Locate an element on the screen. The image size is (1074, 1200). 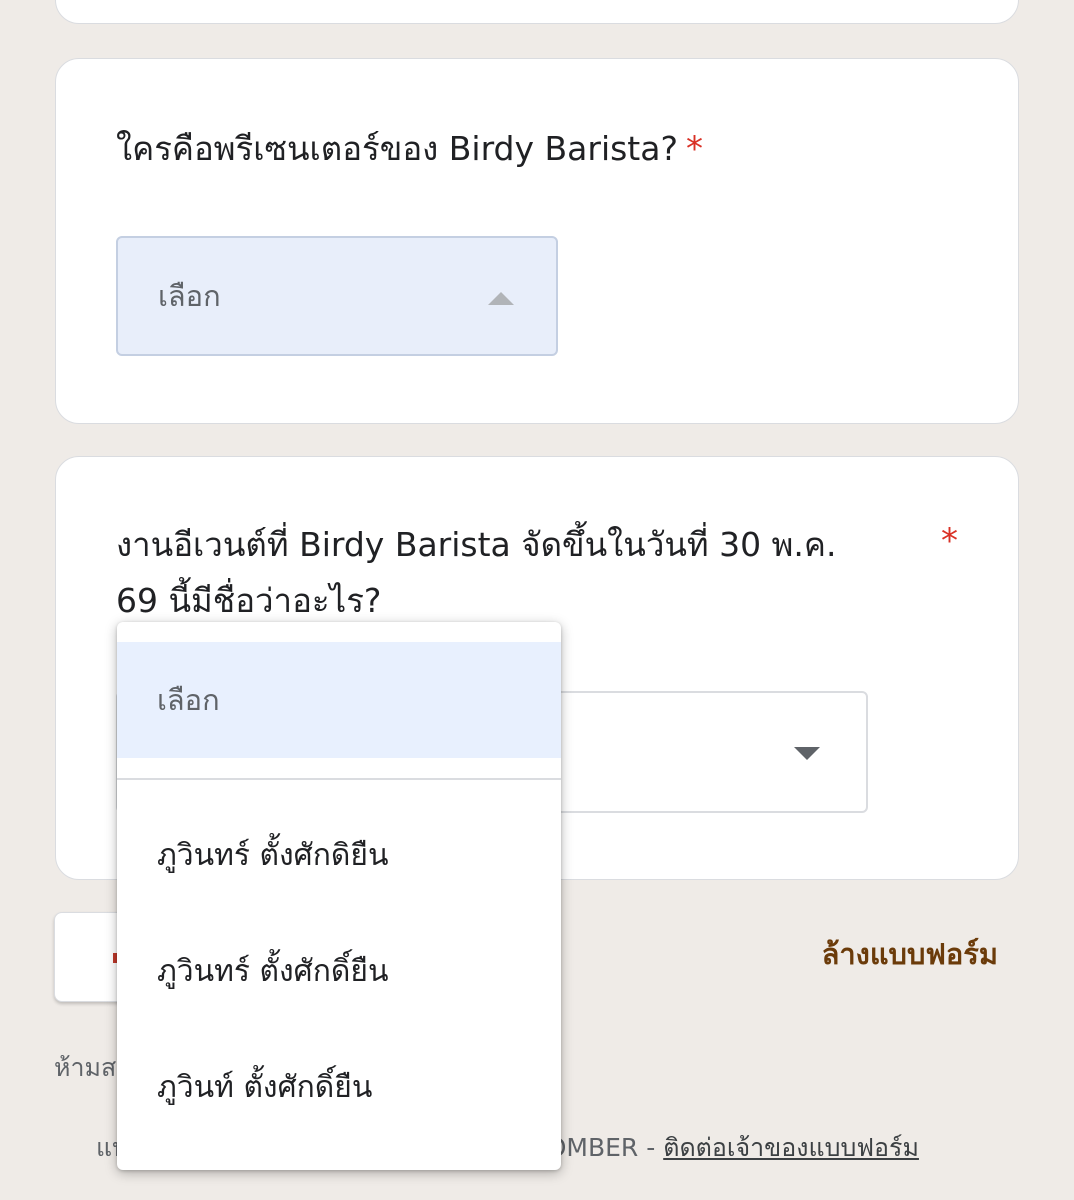
dropdown-option-label: เลือก is located at coordinates (188, 700).